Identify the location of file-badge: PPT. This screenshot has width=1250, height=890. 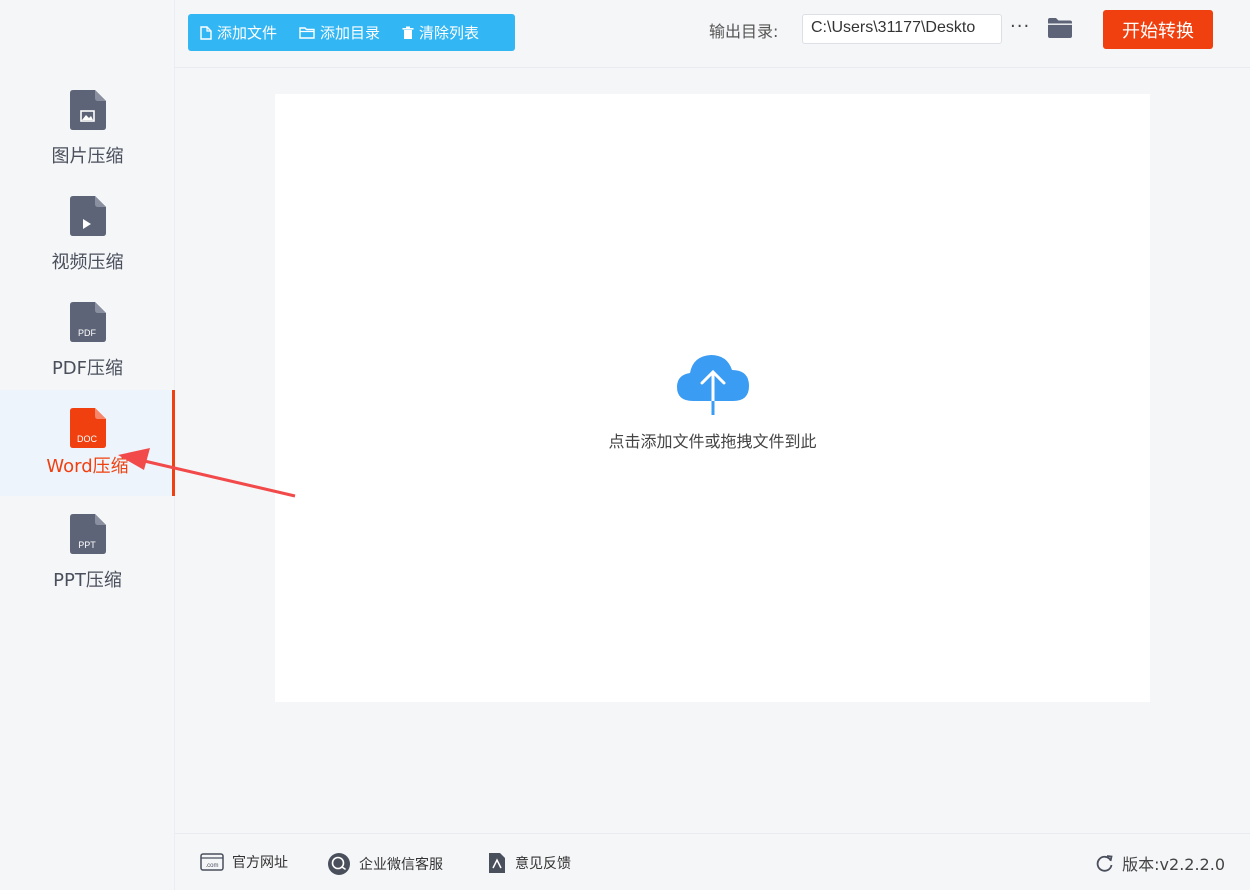
(87, 545).